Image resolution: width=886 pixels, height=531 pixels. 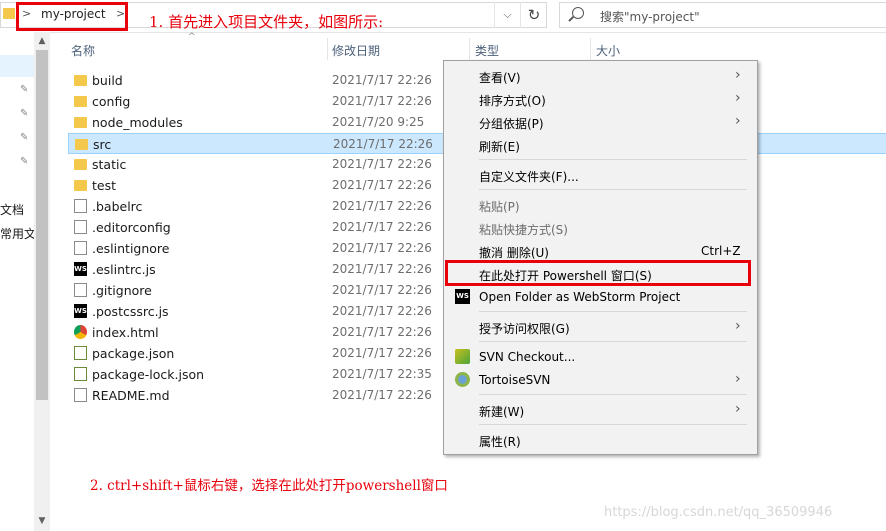 I want to click on navigation-pane, so click(x=17, y=281).